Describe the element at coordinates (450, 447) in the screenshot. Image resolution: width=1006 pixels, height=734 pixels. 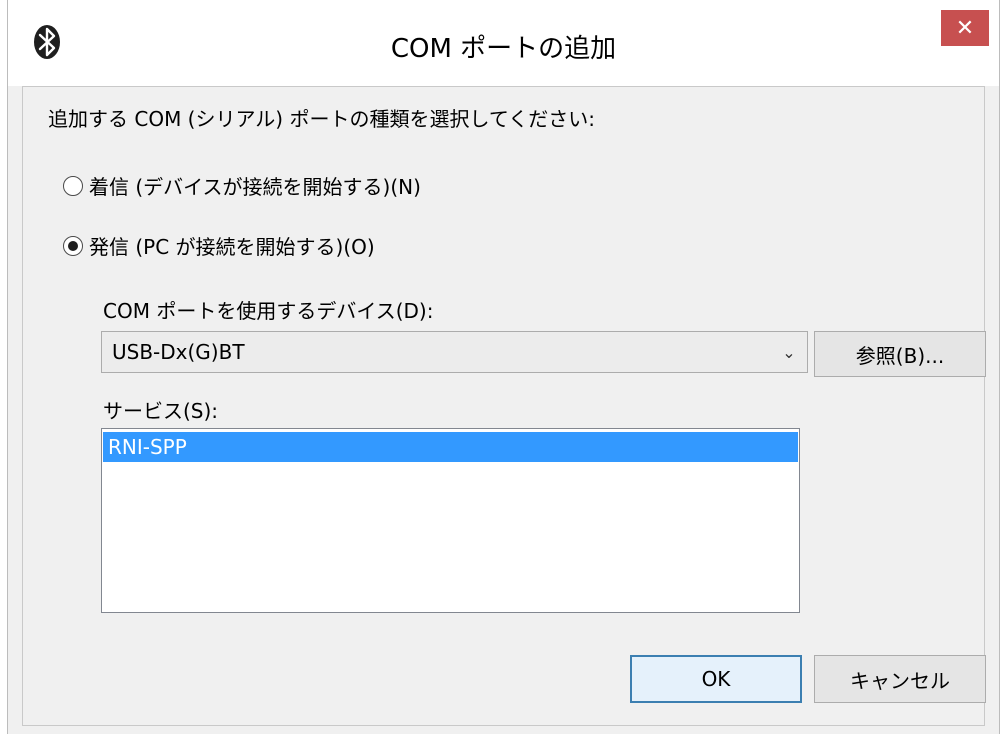
I see `list-item: RNI-SPP` at that location.